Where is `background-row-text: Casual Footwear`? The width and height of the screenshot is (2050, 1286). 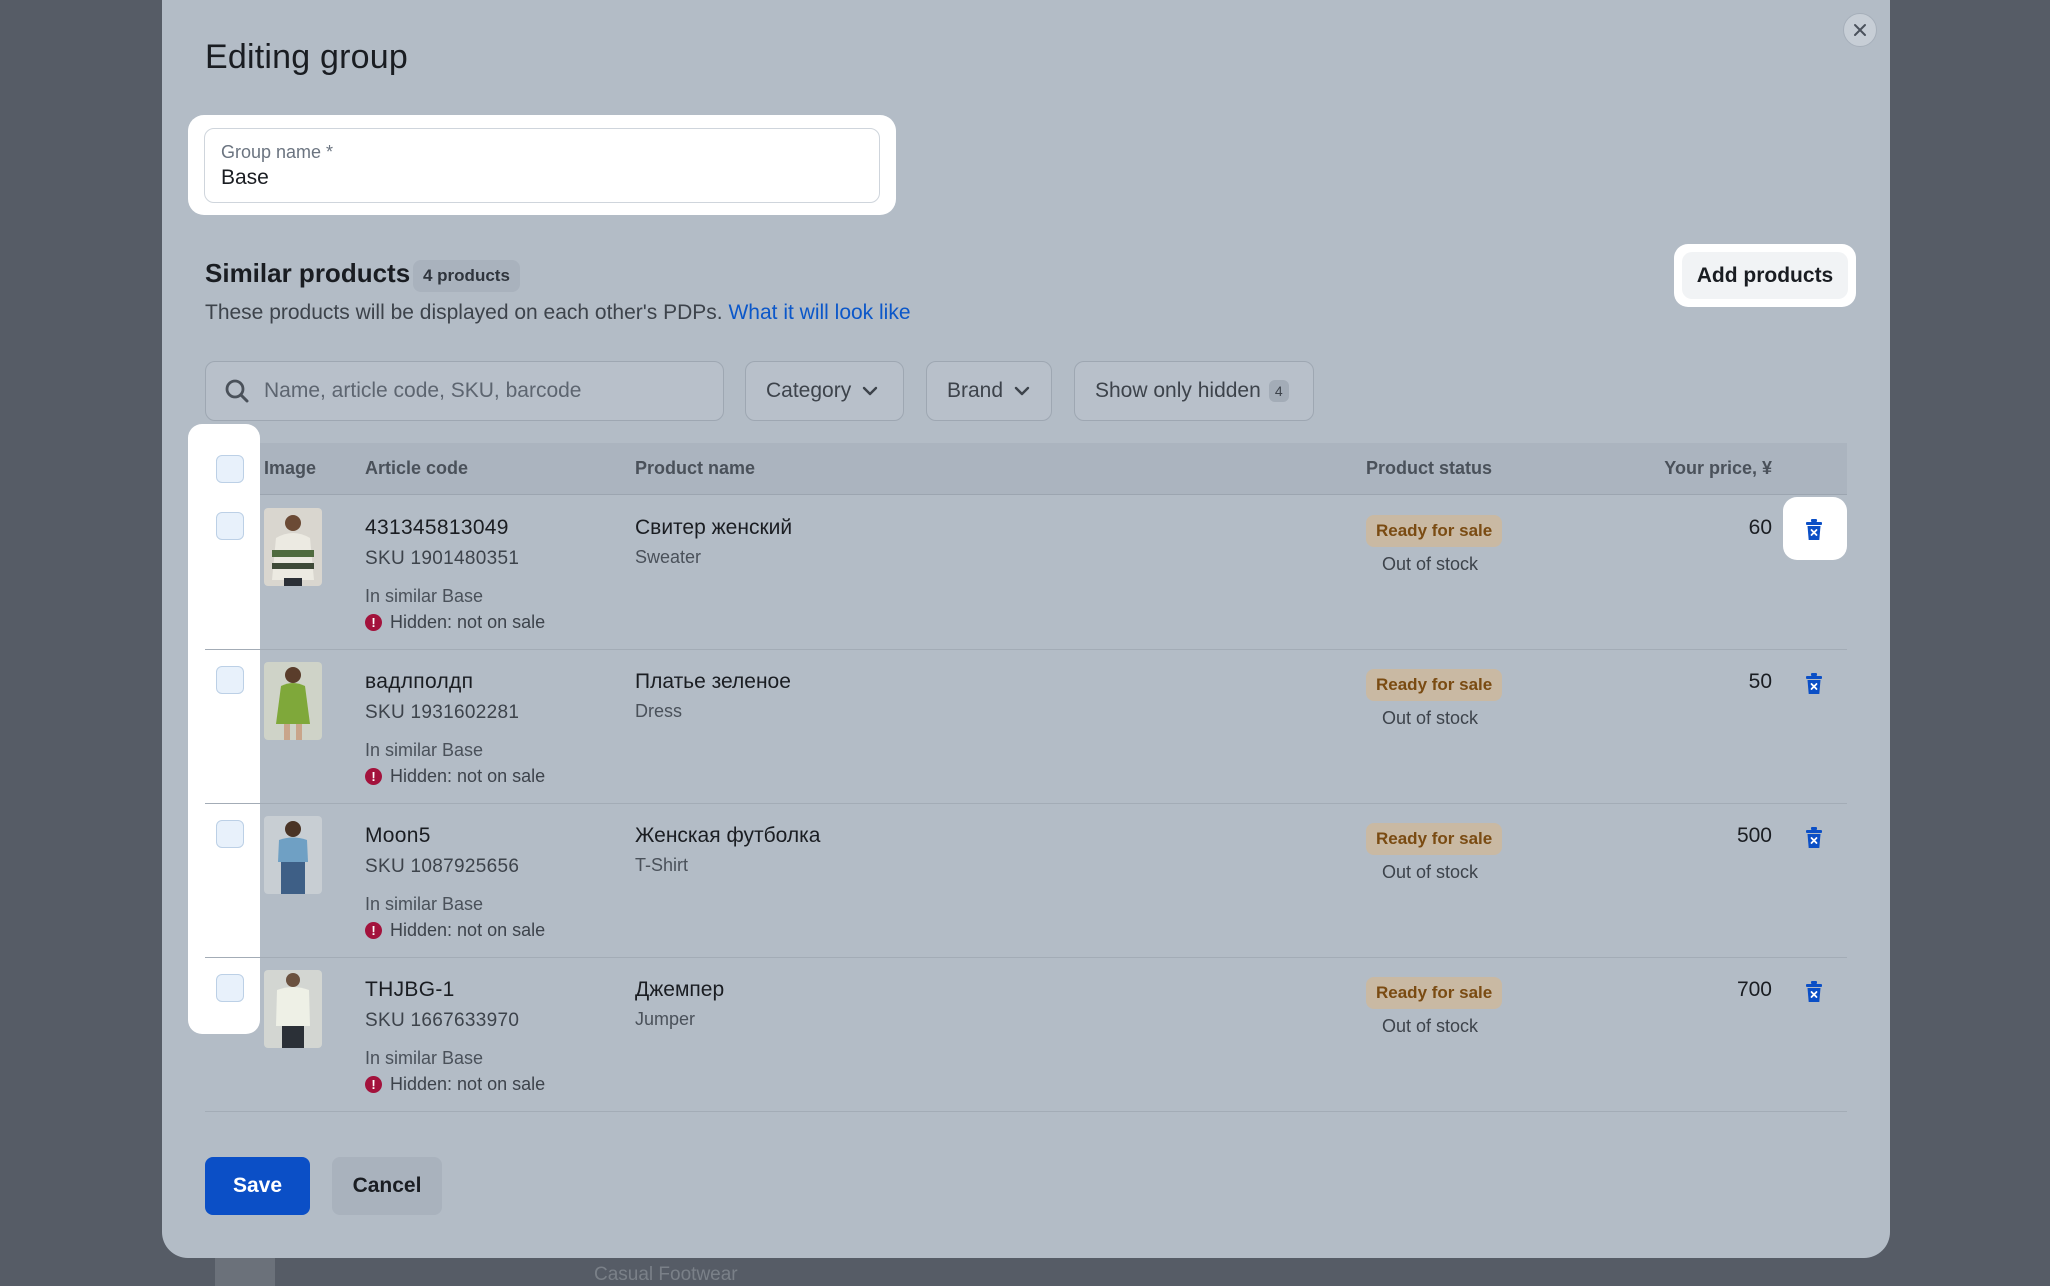 background-row-text: Casual Footwear is located at coordinates (666, 1274).